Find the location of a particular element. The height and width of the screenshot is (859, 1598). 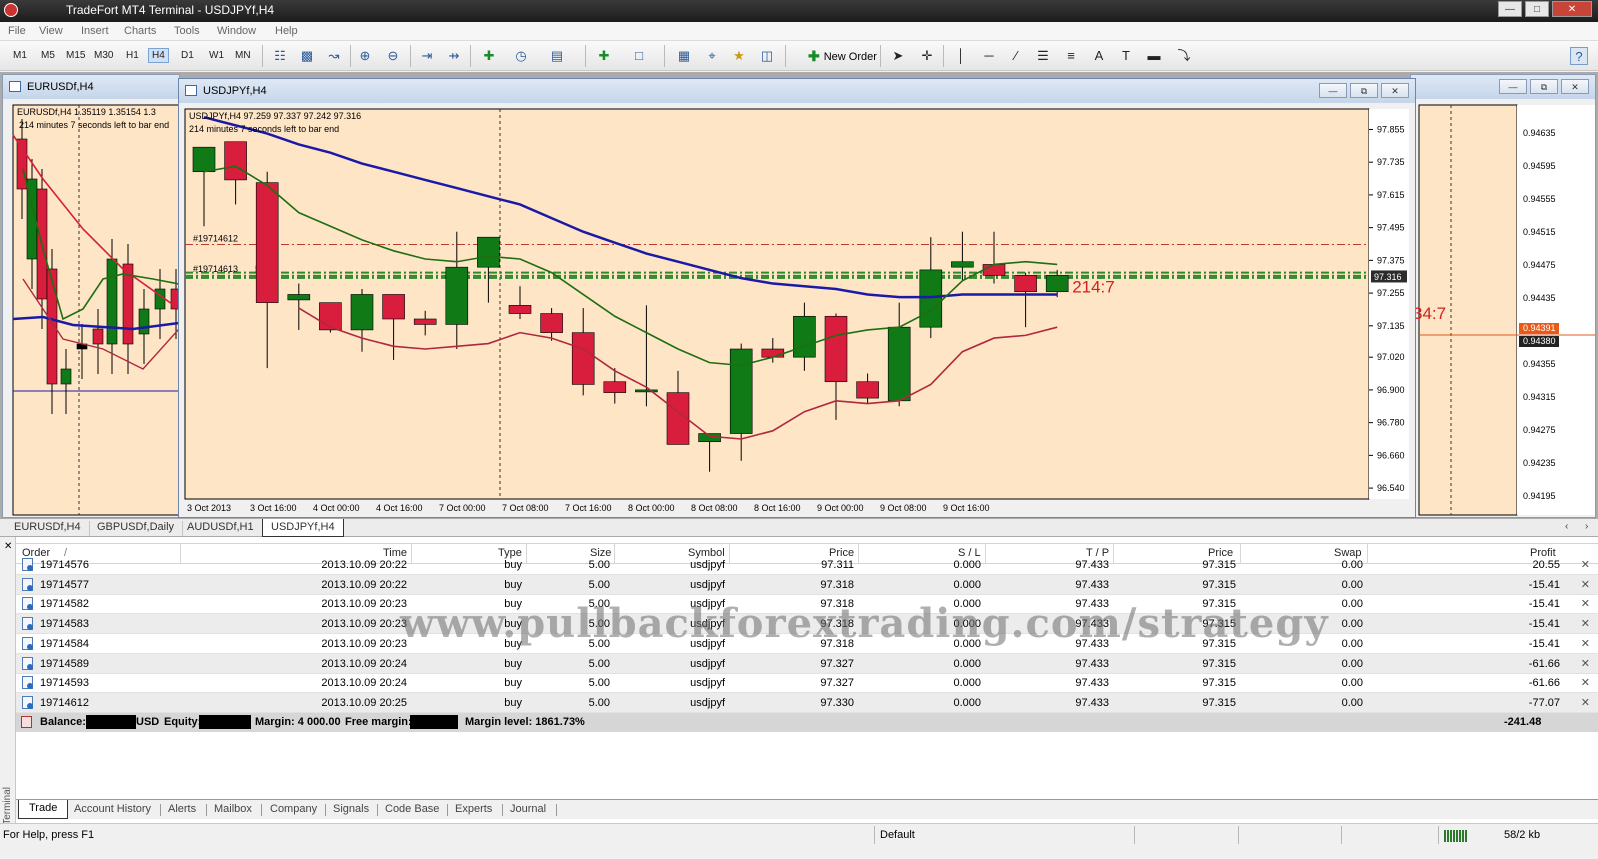

timeframe-h1: H1 is located at coordinates (132, 55).